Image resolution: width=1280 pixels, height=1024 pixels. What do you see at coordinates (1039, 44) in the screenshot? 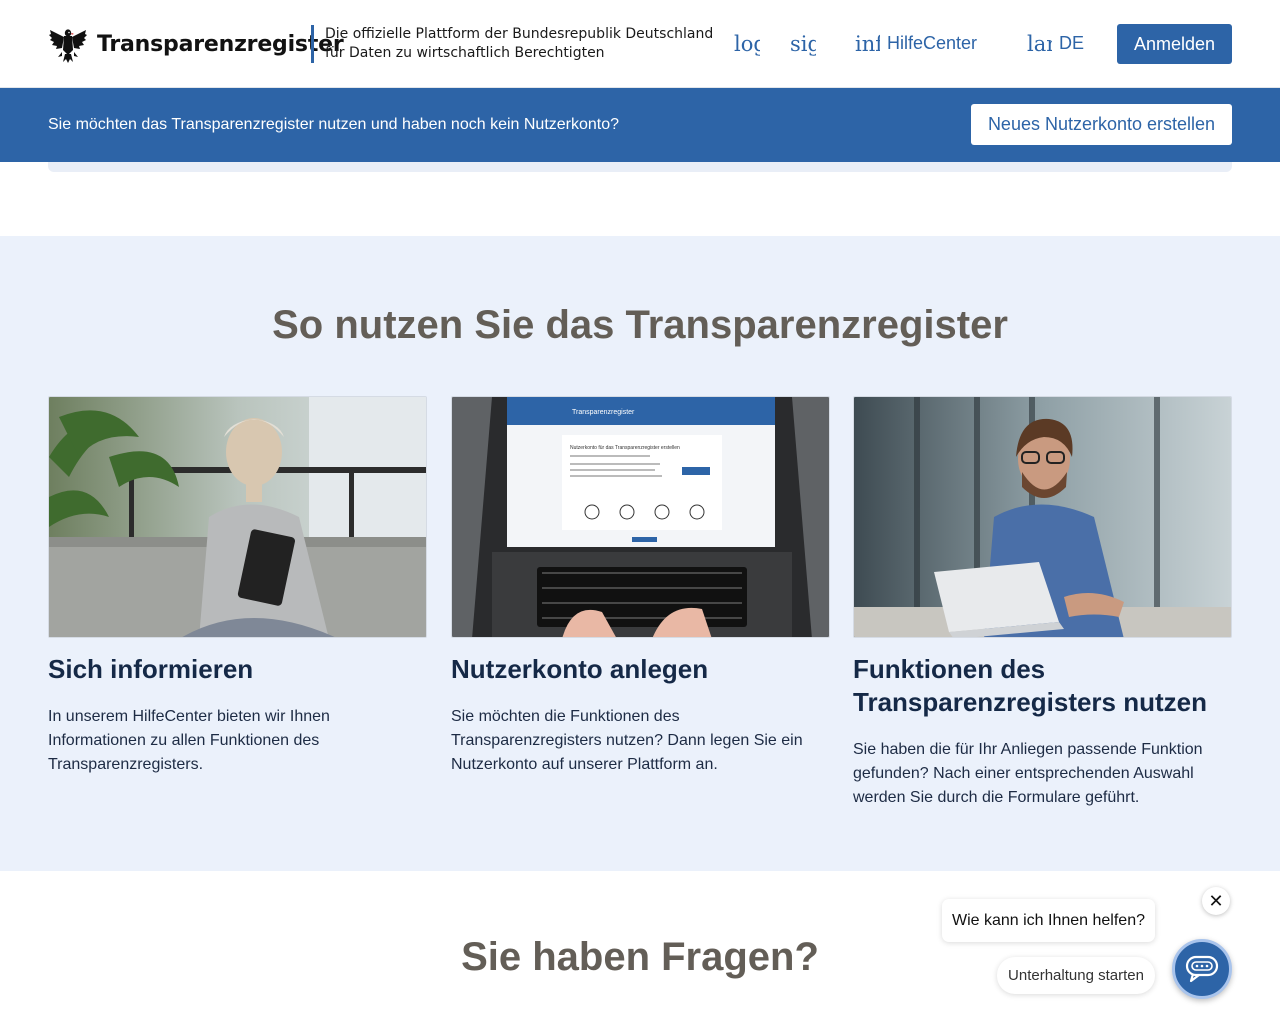
I see `nav-language-link: language` at bounding box center [1039, 44].